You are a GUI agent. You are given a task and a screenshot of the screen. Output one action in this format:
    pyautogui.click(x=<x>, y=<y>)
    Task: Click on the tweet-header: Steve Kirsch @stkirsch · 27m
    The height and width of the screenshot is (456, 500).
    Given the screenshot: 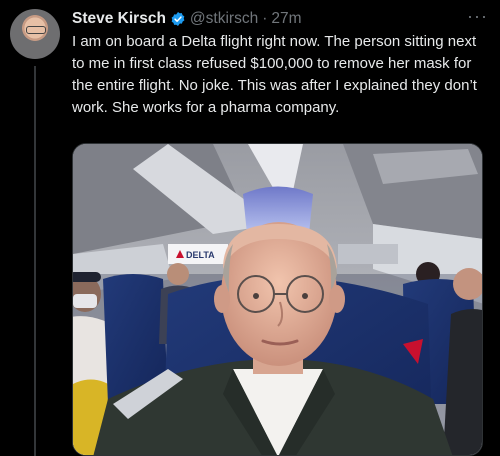 What is the action you would take?
    pyautogui.click(x=281, y=19)
    